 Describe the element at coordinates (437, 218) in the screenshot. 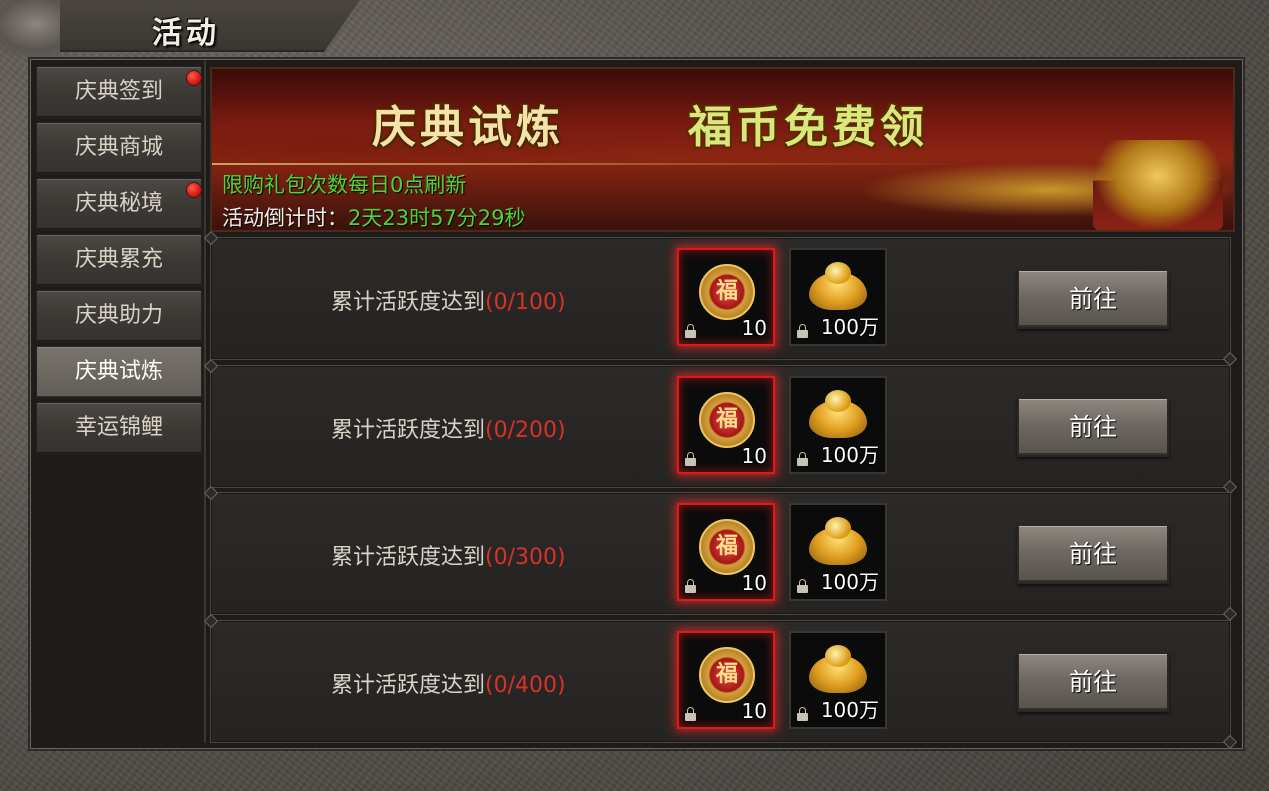

I see `countdown-value: 2天23时57分29秒` at that location.